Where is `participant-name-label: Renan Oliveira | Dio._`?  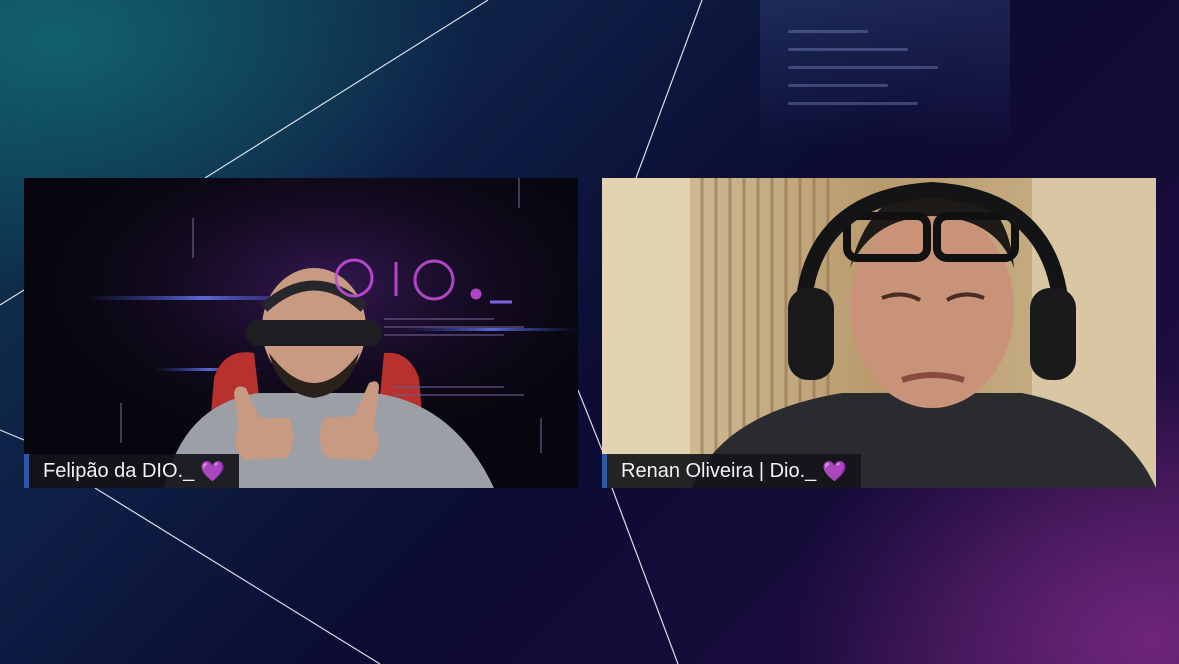
participant-name-label: Renan Oliveira | Dio._ is located at coordinates (719, 470).